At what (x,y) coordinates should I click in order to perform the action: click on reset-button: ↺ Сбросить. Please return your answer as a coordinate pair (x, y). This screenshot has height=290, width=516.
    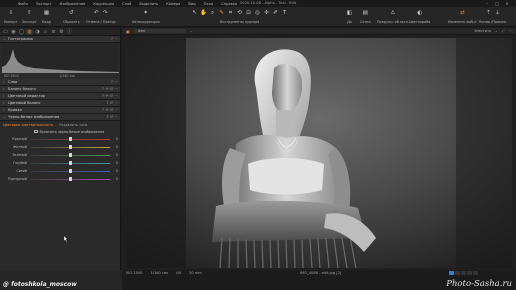
    Looking at the image, I should click on (71, 16).